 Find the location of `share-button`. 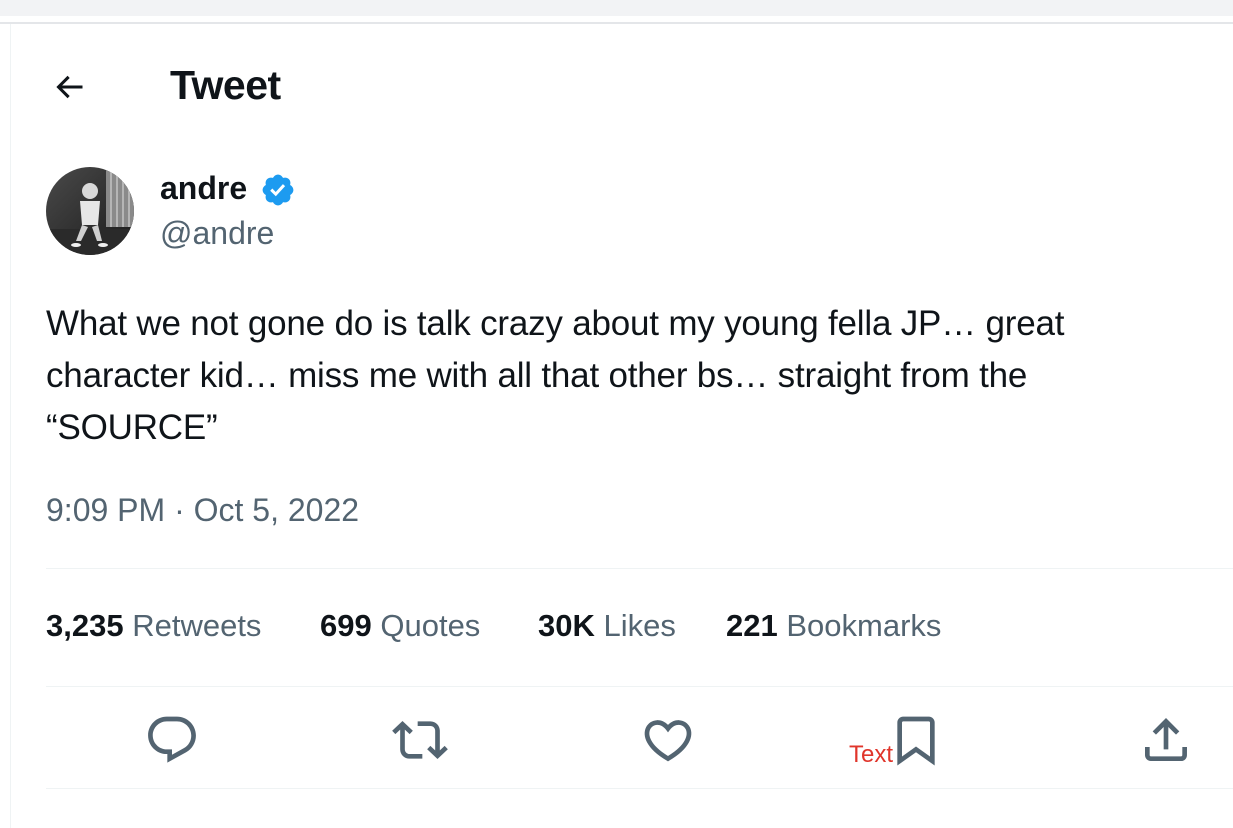

share-button is located at coordinates (1166, 740).